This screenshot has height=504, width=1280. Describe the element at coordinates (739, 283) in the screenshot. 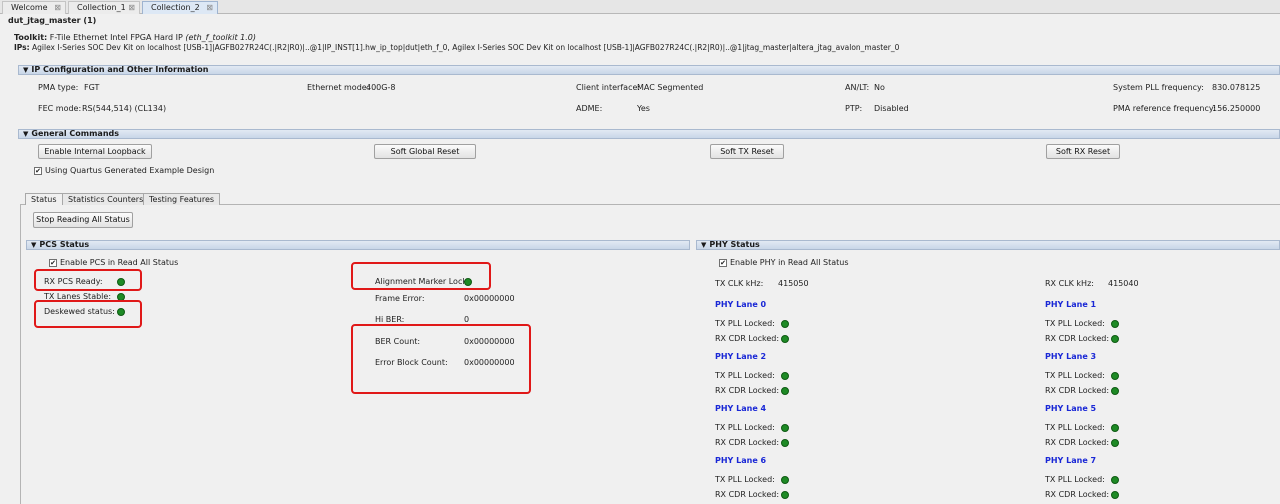

I see `tx-clk-label: TX CLK kHz:` at that location.